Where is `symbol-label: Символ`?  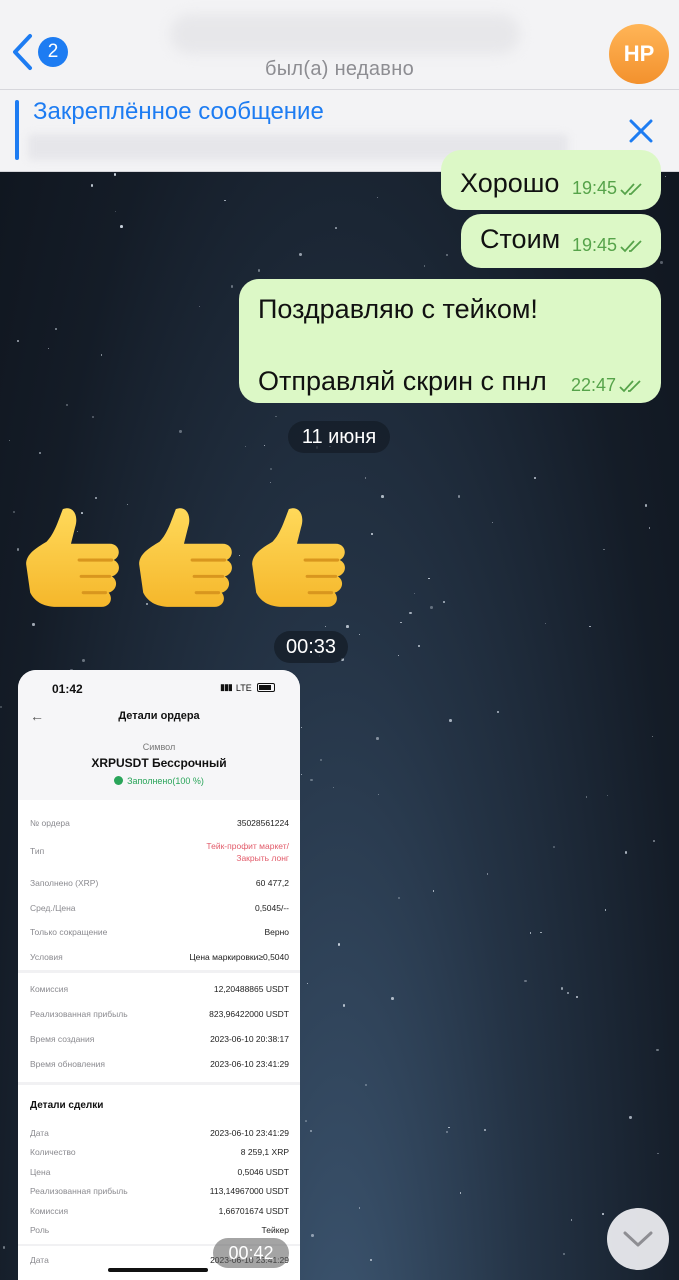
symbol-label: Символ is located at coordinates (159, 747).